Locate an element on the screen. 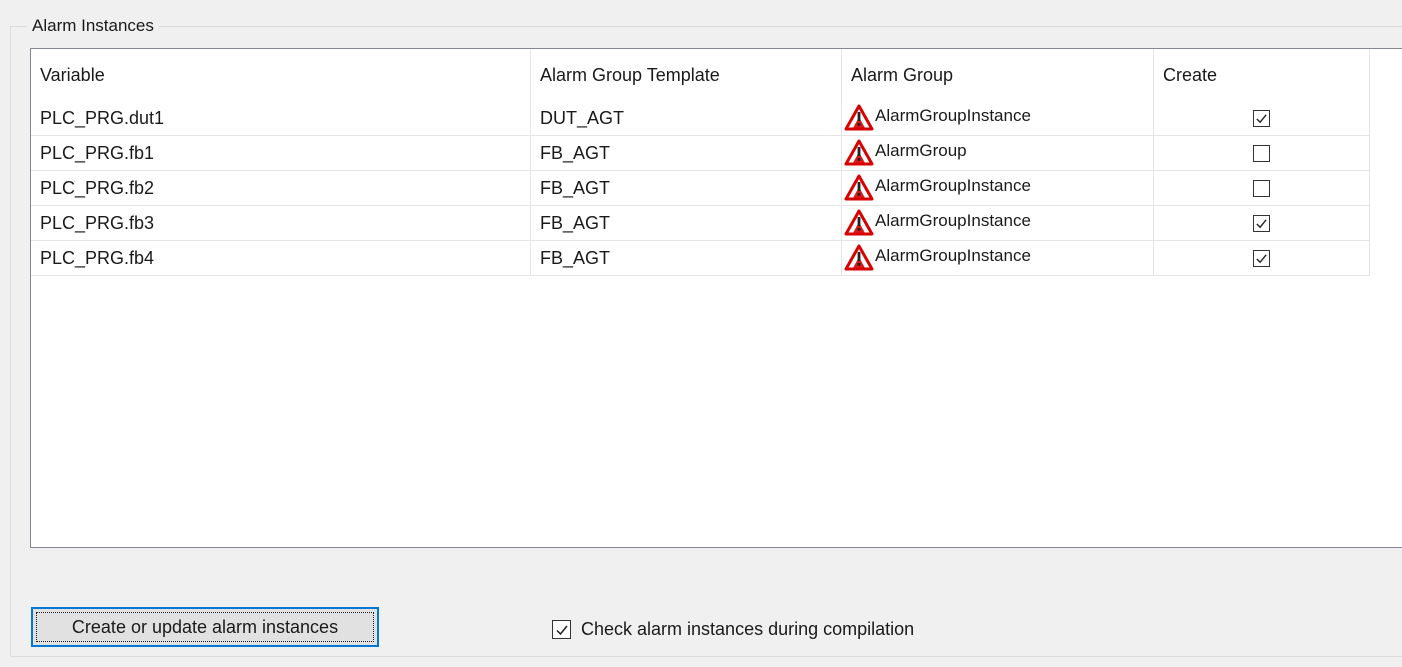 This screenshot has height=667, width=1402. alarm-group-cell: AlarmGroup is located at coordinates (998, 153).